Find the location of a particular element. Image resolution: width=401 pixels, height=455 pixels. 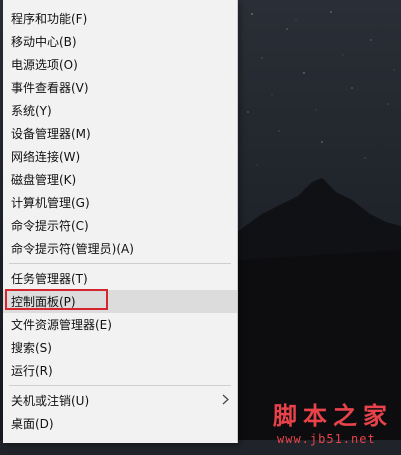

menu-item-label: 程序和功能(F) is located at coordinates (49, 19).